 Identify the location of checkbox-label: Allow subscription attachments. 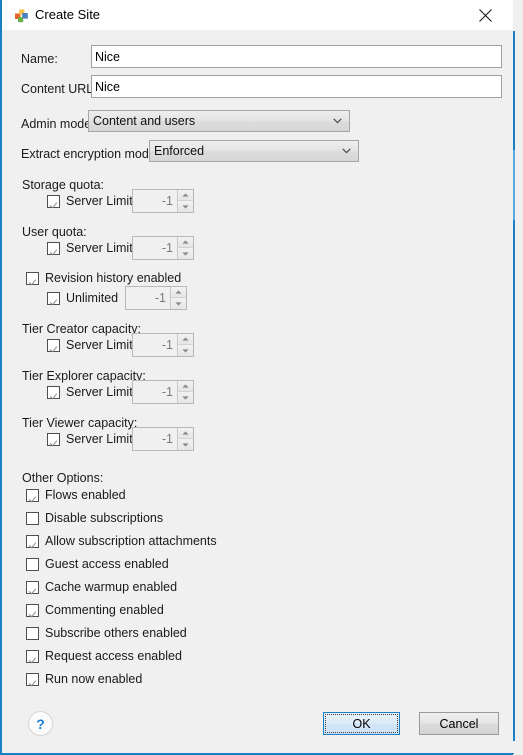
(131, 541).